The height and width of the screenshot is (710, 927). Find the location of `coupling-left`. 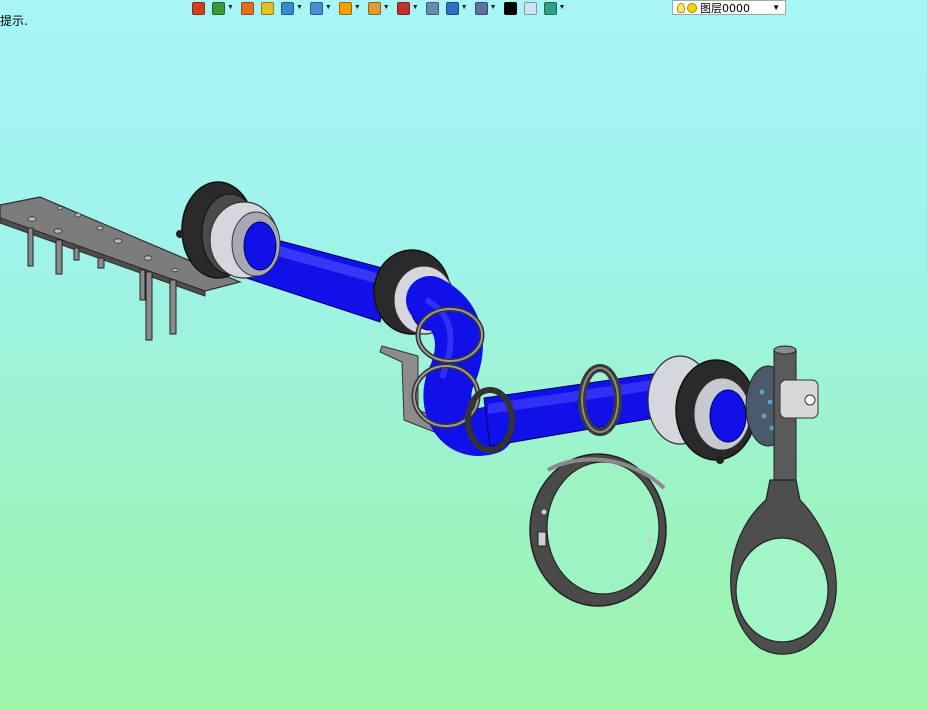

coupling-left is located at coordinates (228, 230).